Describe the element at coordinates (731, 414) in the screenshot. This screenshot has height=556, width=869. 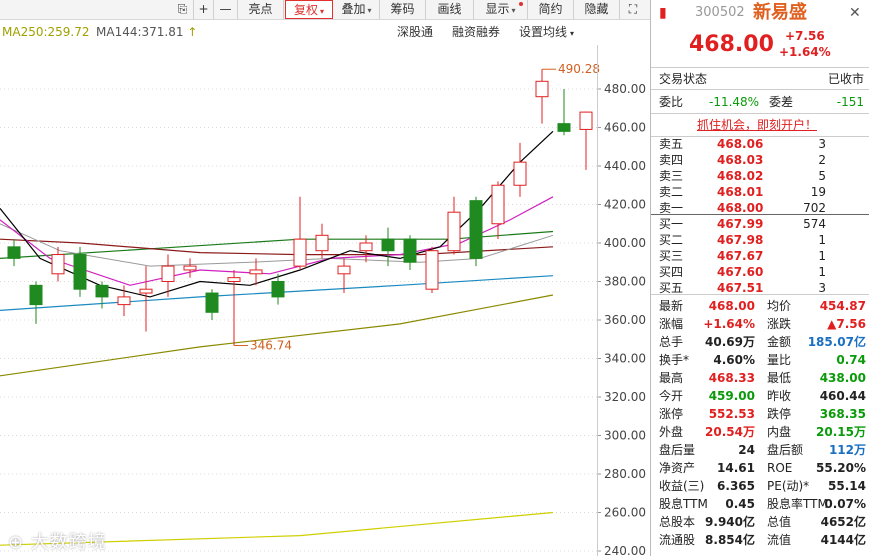
I see `stat-value: 552.53` at that location.